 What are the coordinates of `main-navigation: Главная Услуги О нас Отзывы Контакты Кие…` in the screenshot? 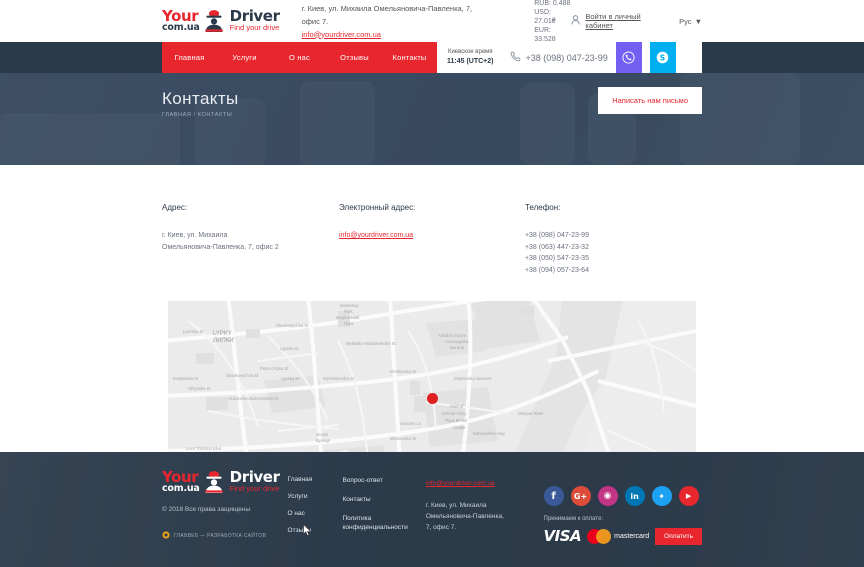 It's located at (432, 57).